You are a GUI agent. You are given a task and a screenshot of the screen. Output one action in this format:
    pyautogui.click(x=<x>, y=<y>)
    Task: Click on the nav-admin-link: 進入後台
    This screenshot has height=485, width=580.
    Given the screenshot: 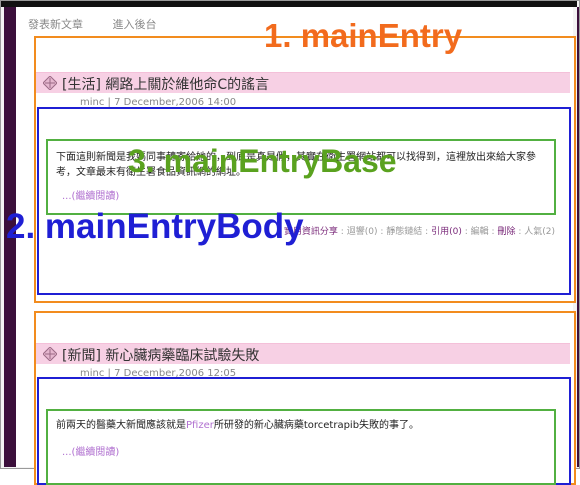 What is the action you would take?
    pyautogui.click(x=135, y=24)
    